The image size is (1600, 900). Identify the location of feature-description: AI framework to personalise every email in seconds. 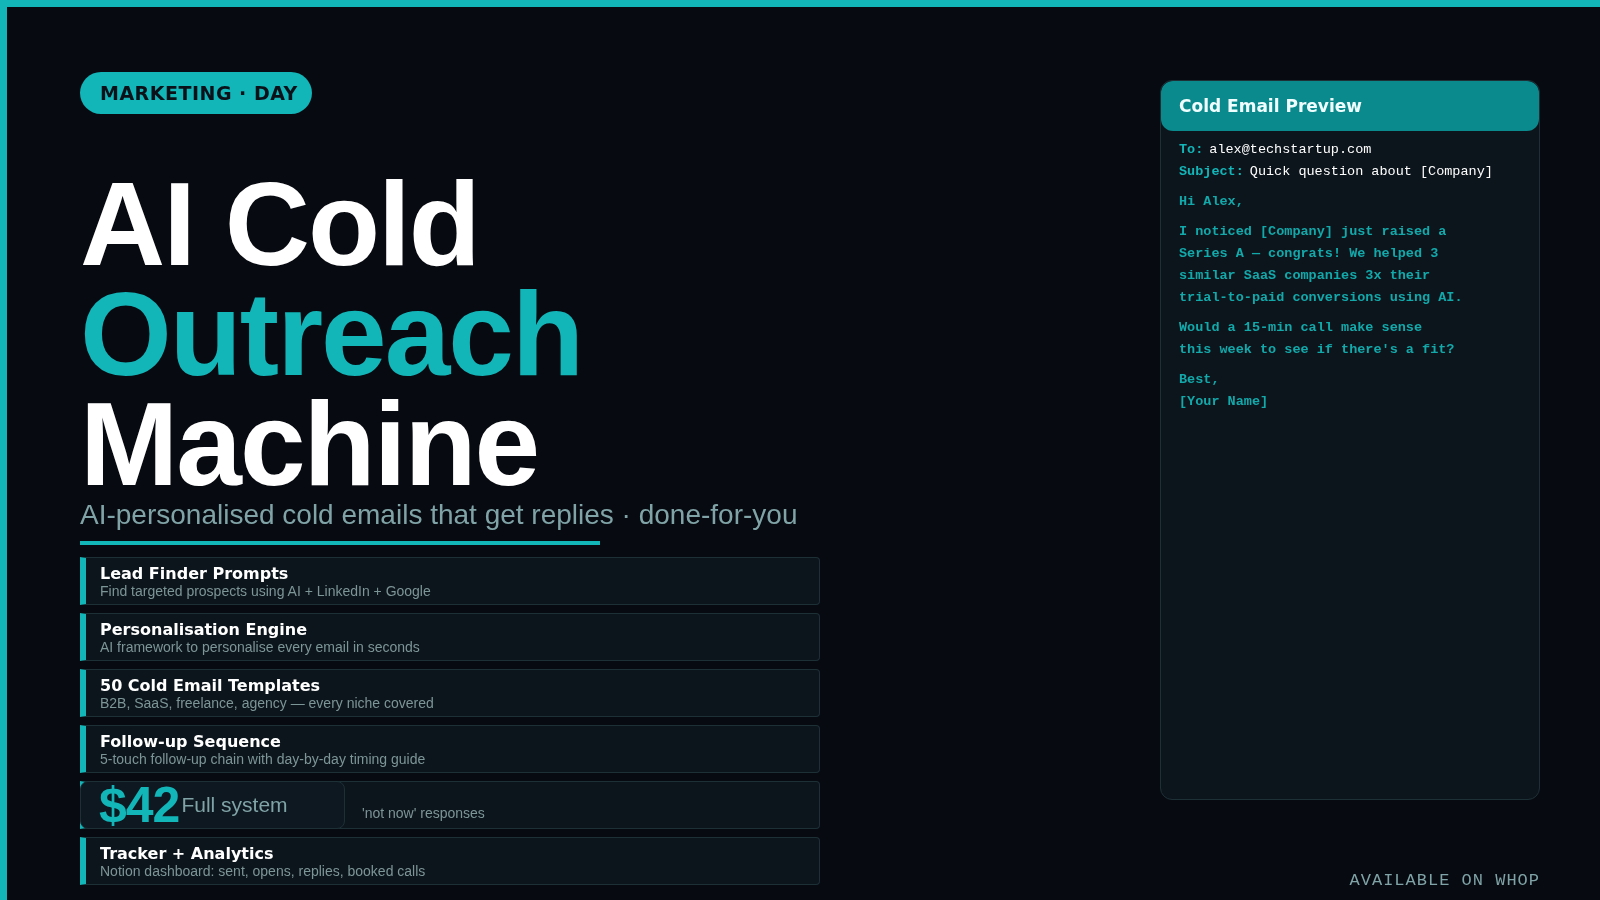
(260, 646).